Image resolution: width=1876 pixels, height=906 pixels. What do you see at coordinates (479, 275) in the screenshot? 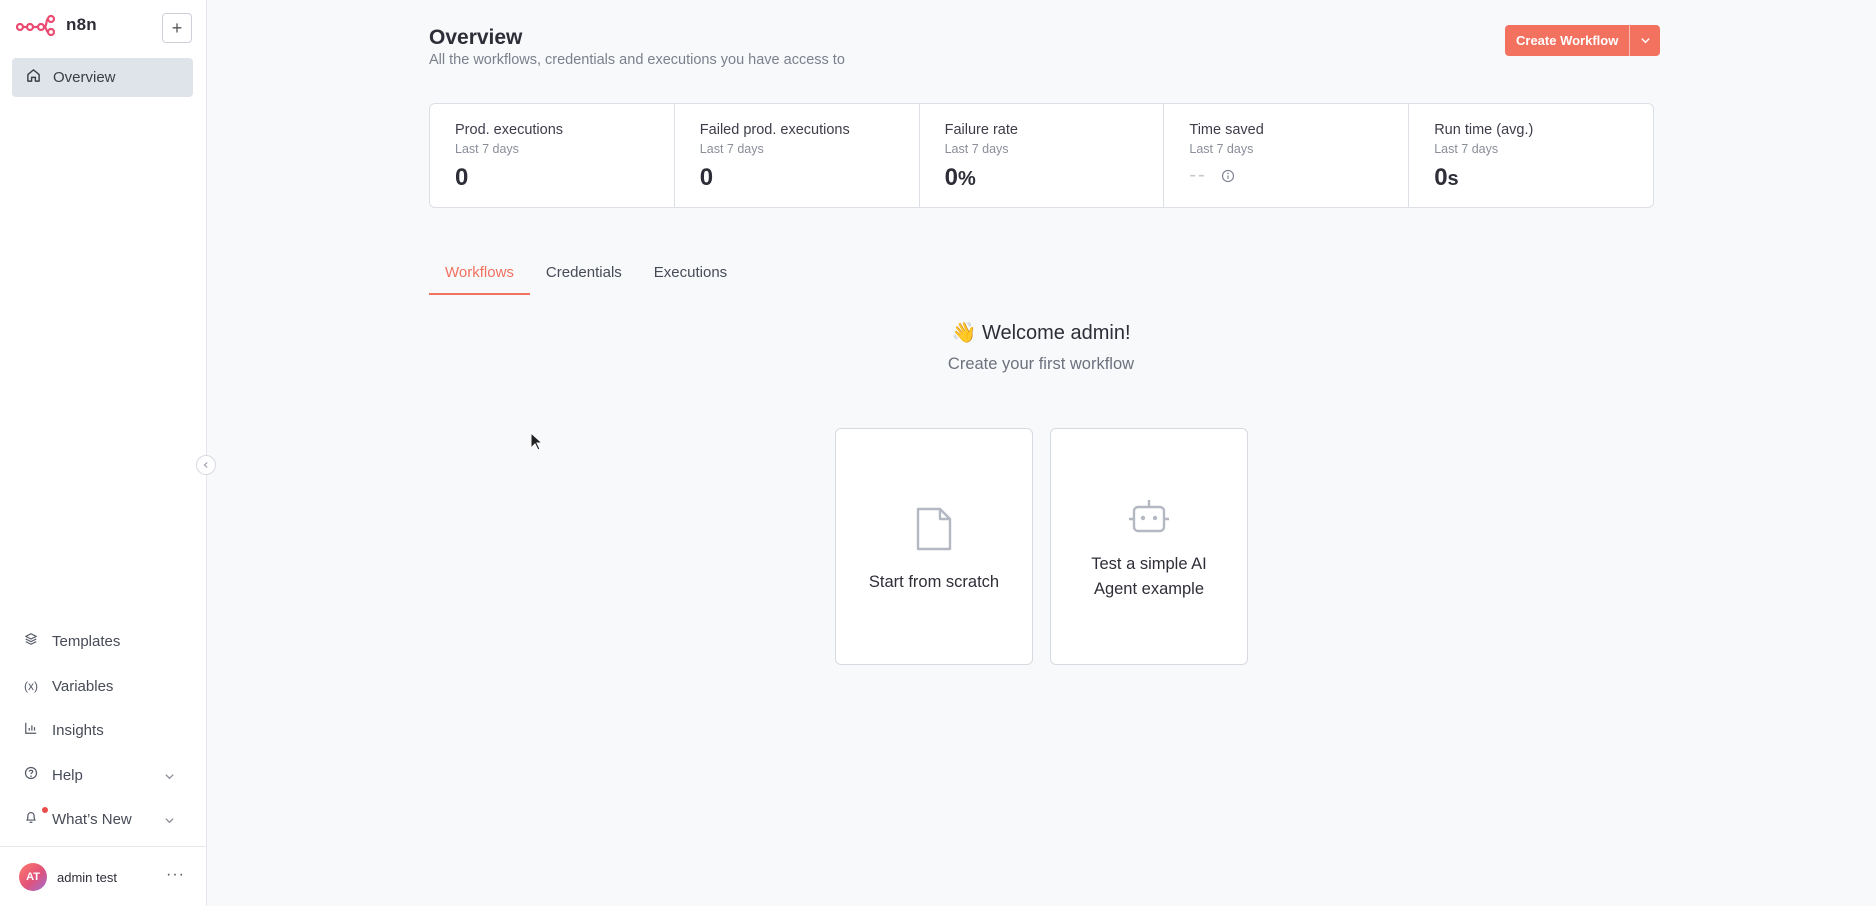
I see `tab-workflows: Workflows` at bounding box center [479, 275].